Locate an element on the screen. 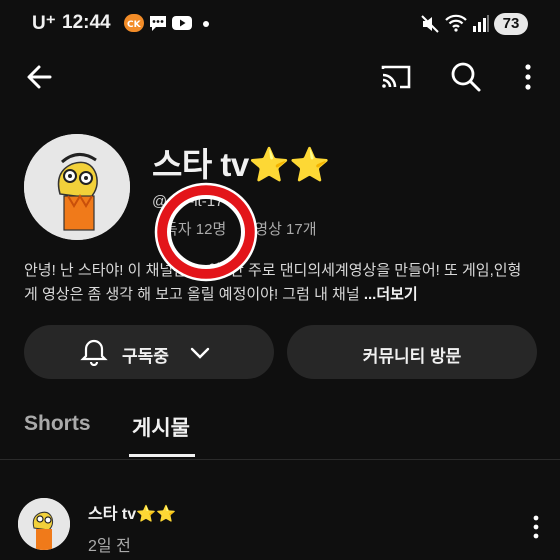  video-count: 영상 17개 is located at coordinates (285, 229).